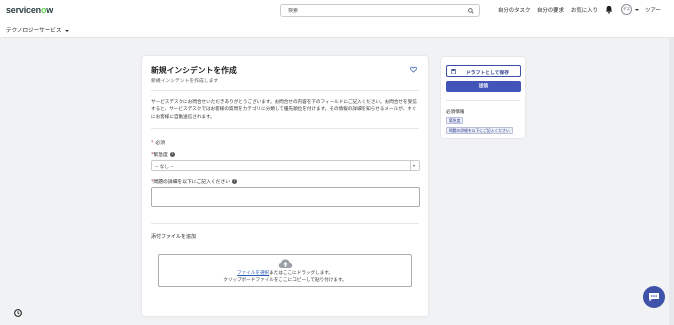  Describe the element at coordinates (471, 11) in the screenshot. I see `search-icon` at that location.